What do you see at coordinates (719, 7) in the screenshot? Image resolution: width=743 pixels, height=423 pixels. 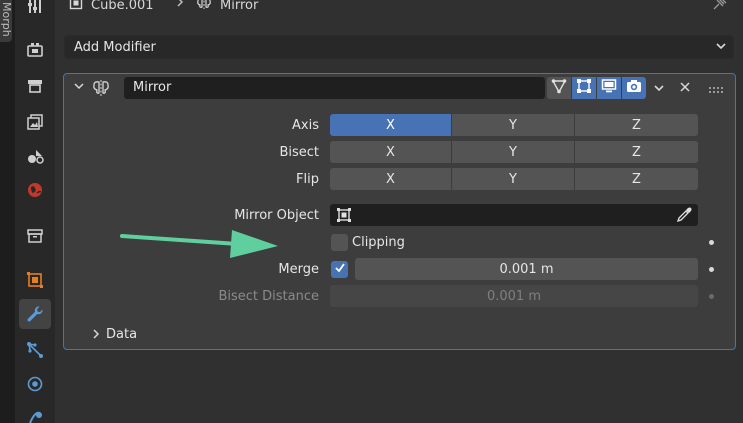 I see `pin-icon` at bounding box center [719, 7].